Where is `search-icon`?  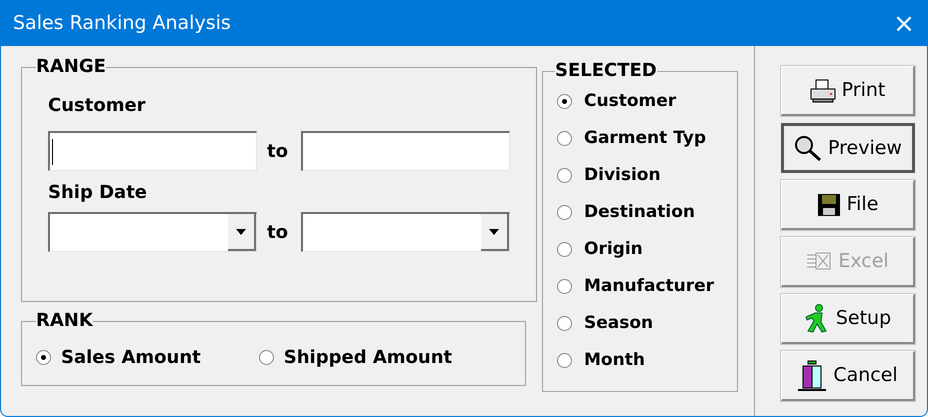 search-icon is located at coordinates (808, 148).